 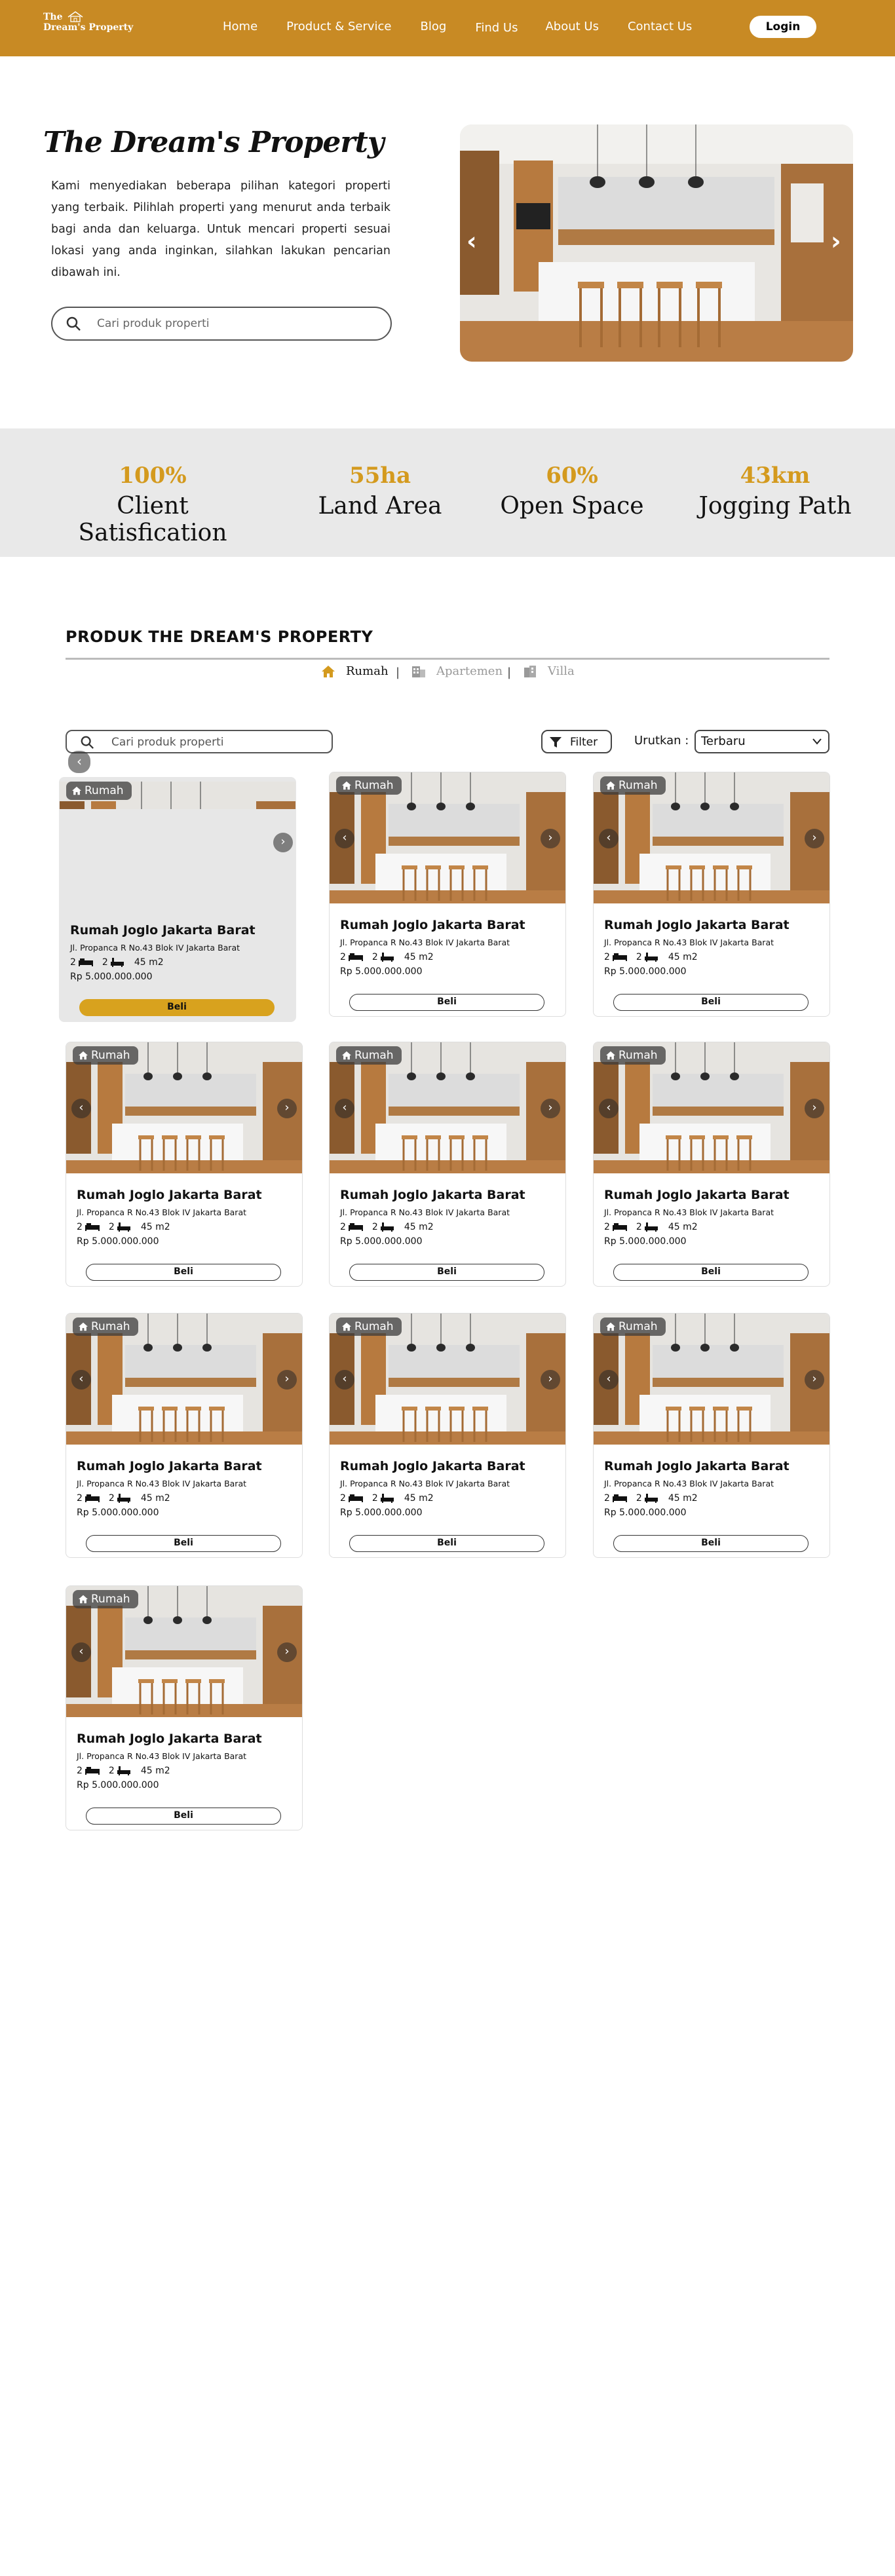 I want to click on nav-product-service: Product & Service, so click(x=338, y=28).